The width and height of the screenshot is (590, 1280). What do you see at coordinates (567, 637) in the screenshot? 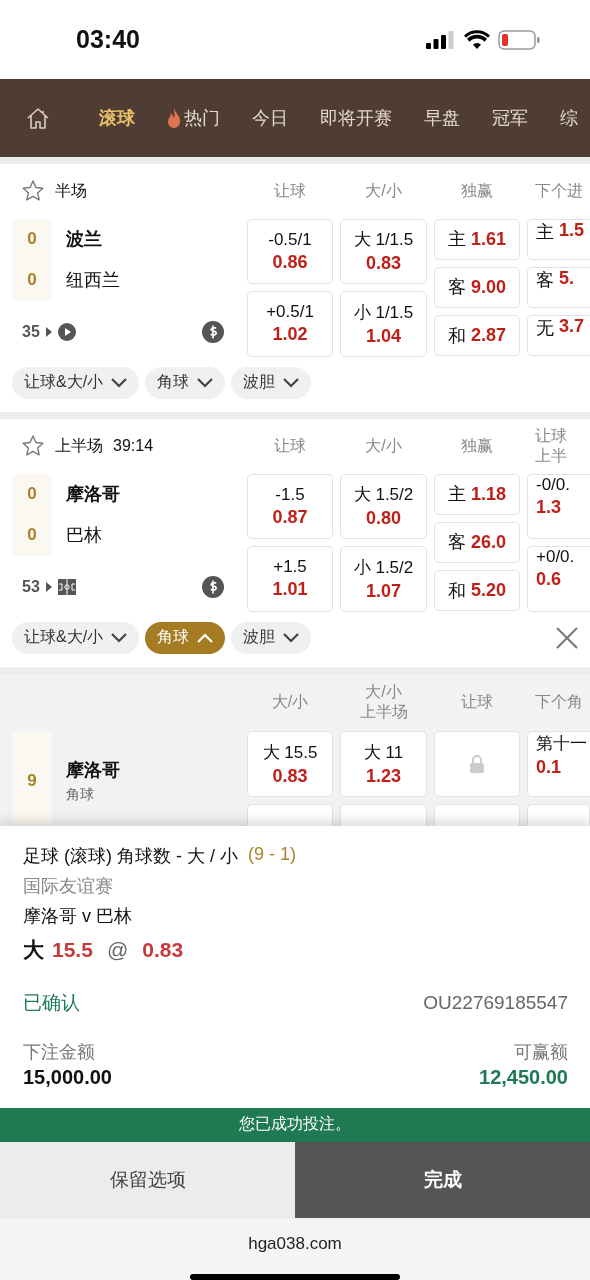
I see `close-icon` at bounding box center [567, 637].